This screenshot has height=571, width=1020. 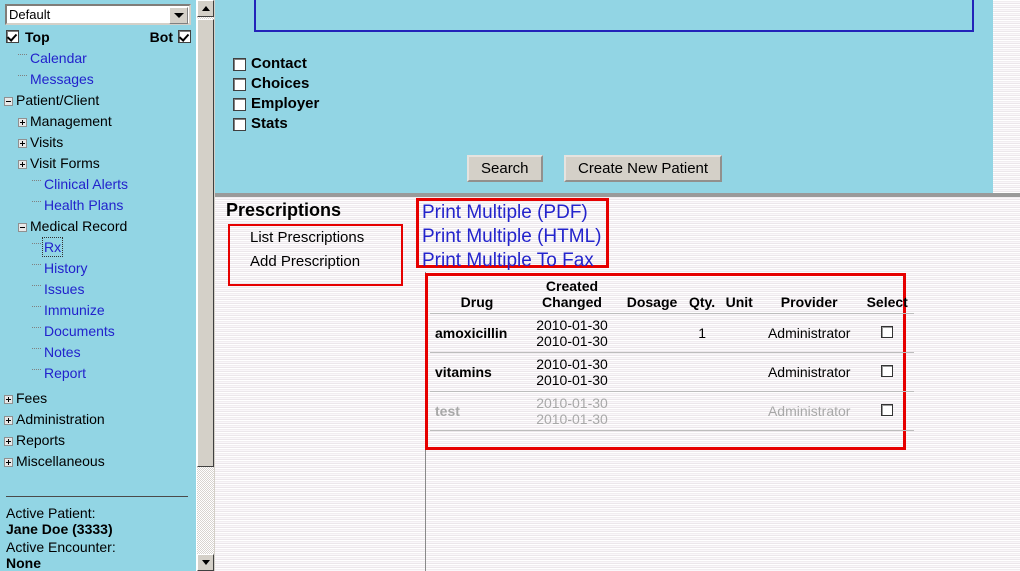 I want to click on prescription-nav-links: List Prescriptions Add Prescription, so click(x=307, y=250).